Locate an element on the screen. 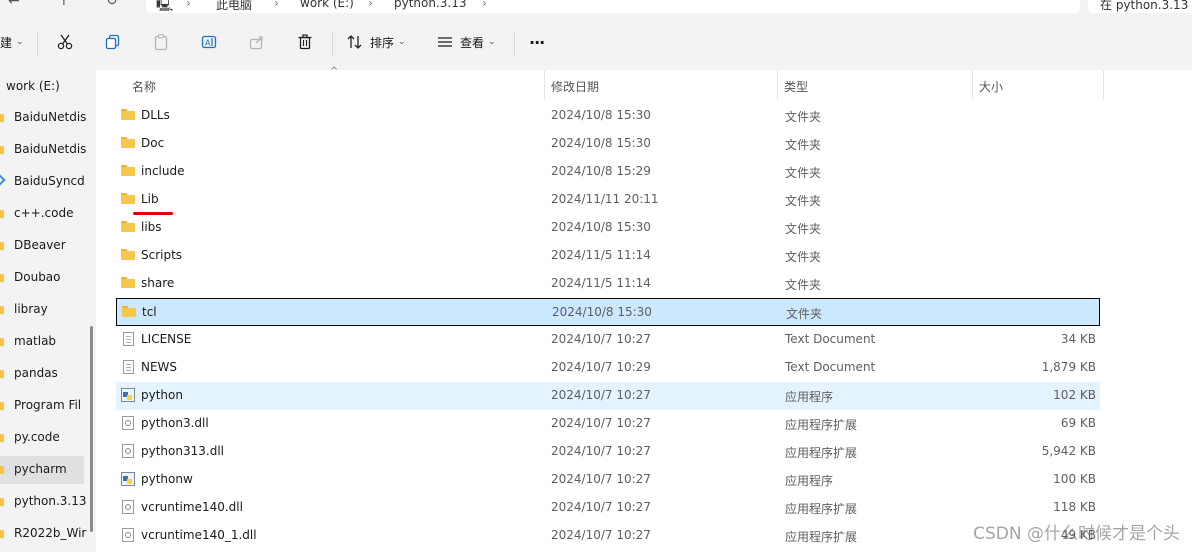 Image resolution: width=1192 pixels, height=552 pixels. rename-icon: A is located at coordinates (209, 42).